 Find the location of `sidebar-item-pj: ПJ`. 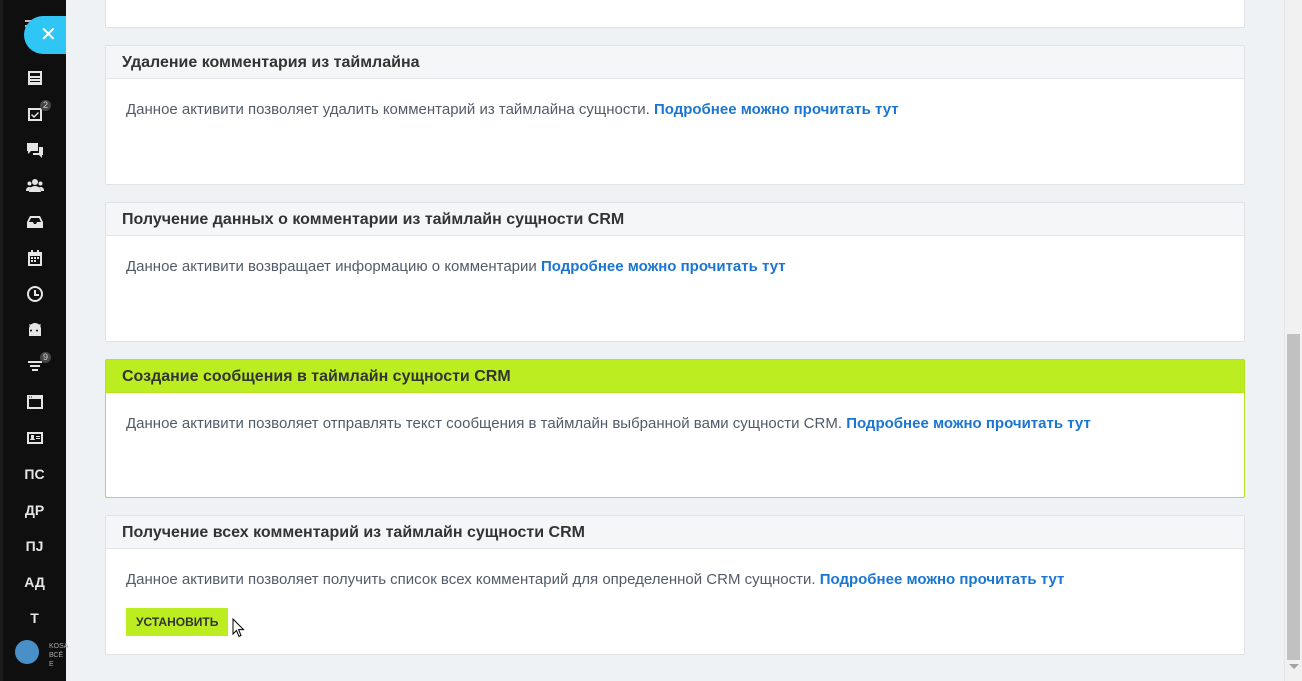

sidebar-item-pj: ПJ is located at coordinates (34, 546).